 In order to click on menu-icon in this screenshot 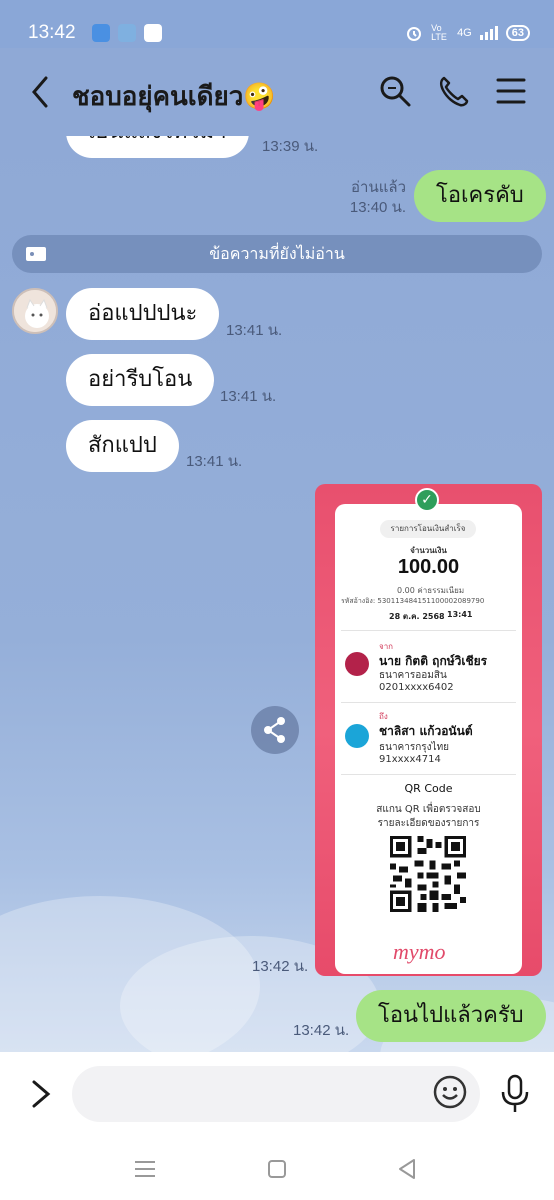, I will do `click(511, 91)`.